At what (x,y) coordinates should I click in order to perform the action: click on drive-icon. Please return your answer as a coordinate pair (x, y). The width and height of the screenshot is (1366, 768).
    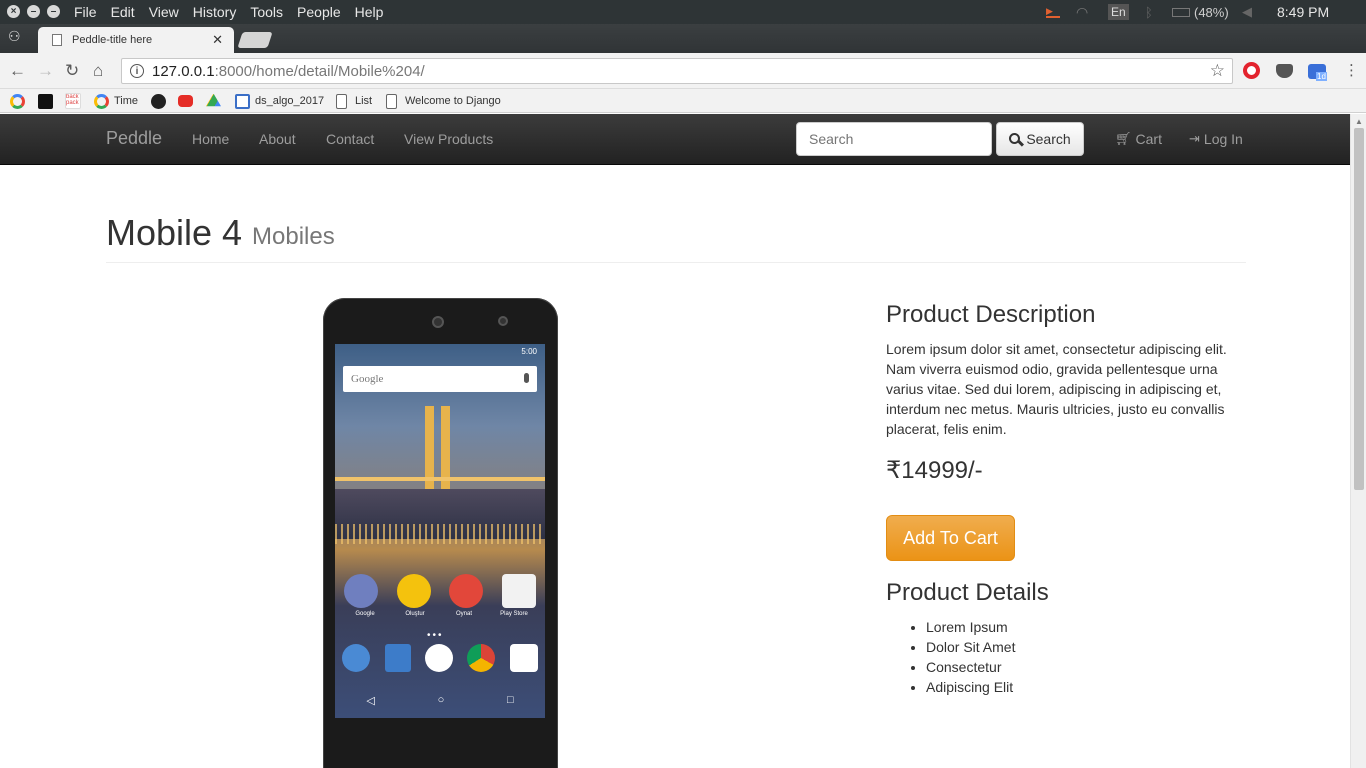
    Looking at the image, I should click on (213, 100).